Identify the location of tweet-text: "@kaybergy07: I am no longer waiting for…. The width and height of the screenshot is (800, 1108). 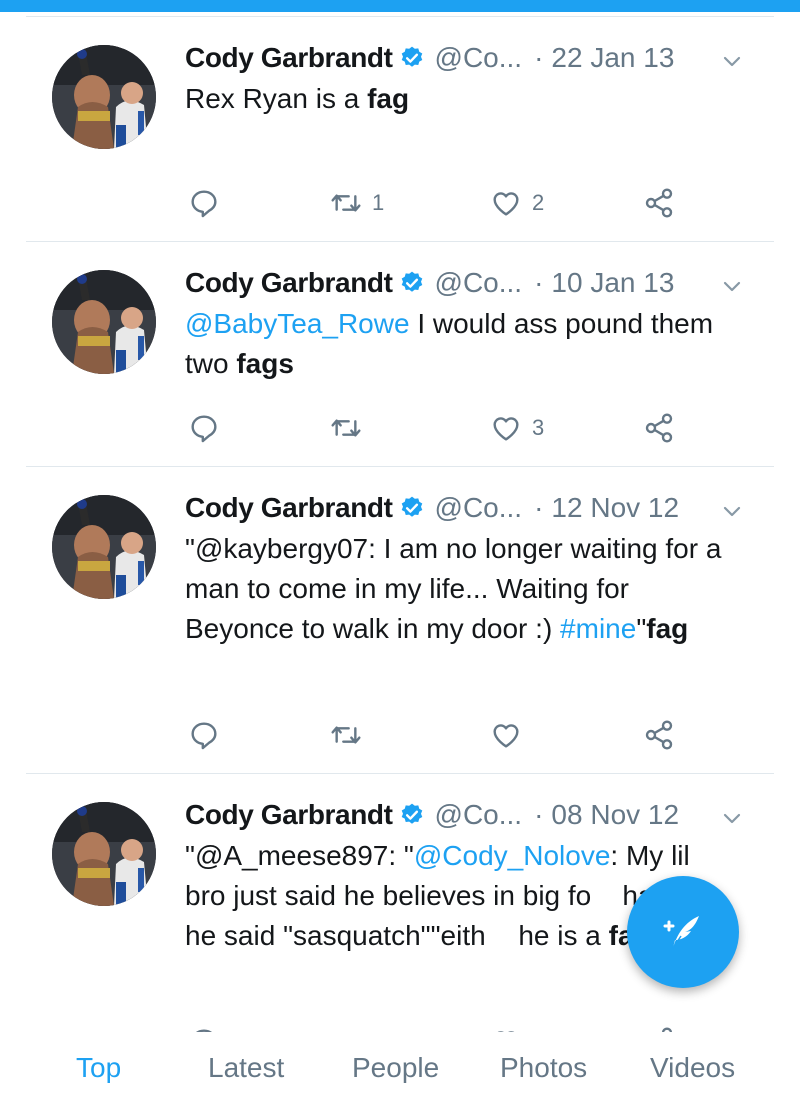
(455, 589).